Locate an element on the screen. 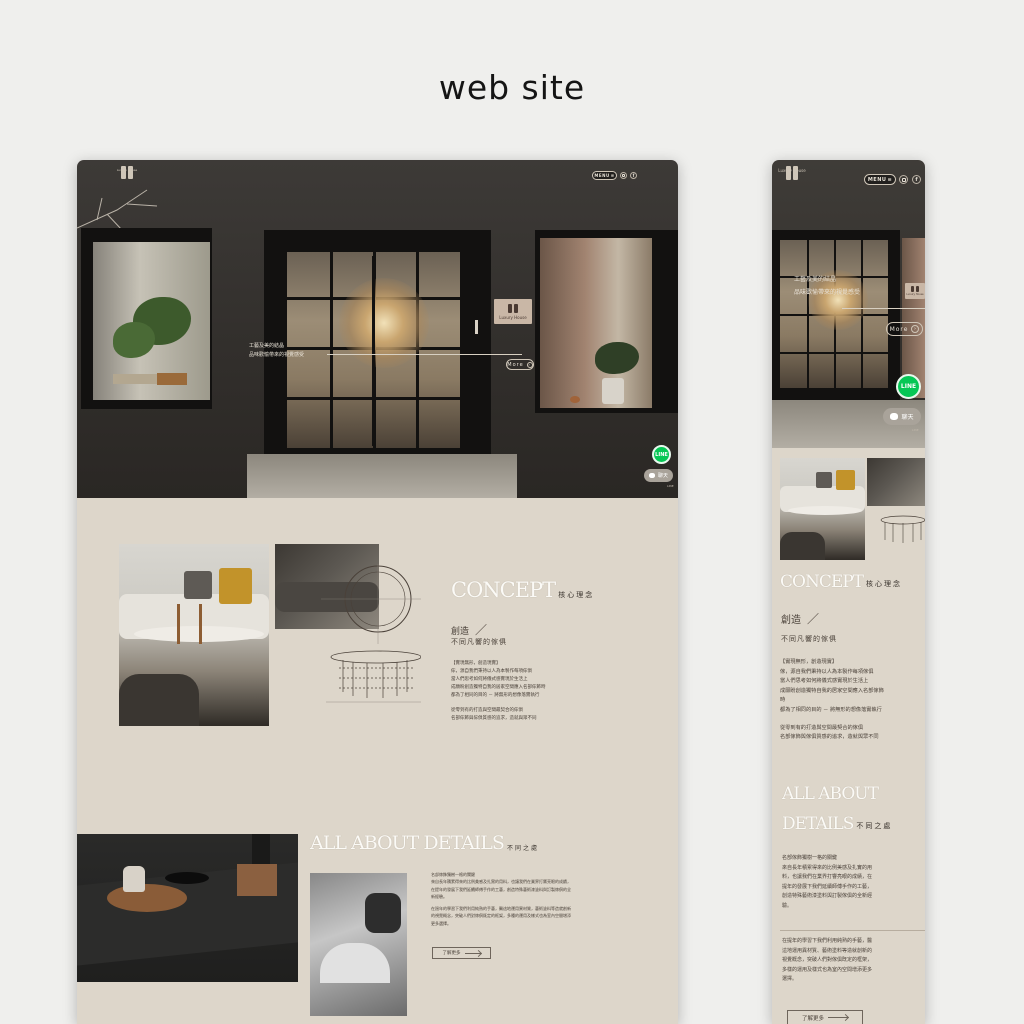 This screenshot has width=1024, height=1024. concept-line: 時 is located at coordinates (783, 700).